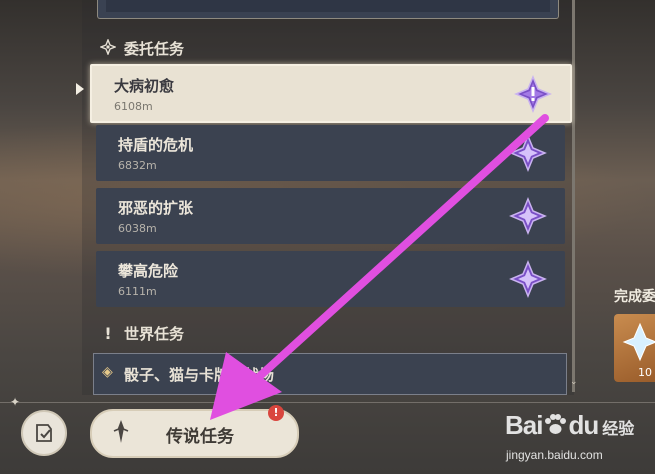 This screenshot has height=474, width=655. What do you see at coordinates (80, 89) in the screenshot?
I see `selection-indicator-icon` at bounding box center [80, 89].